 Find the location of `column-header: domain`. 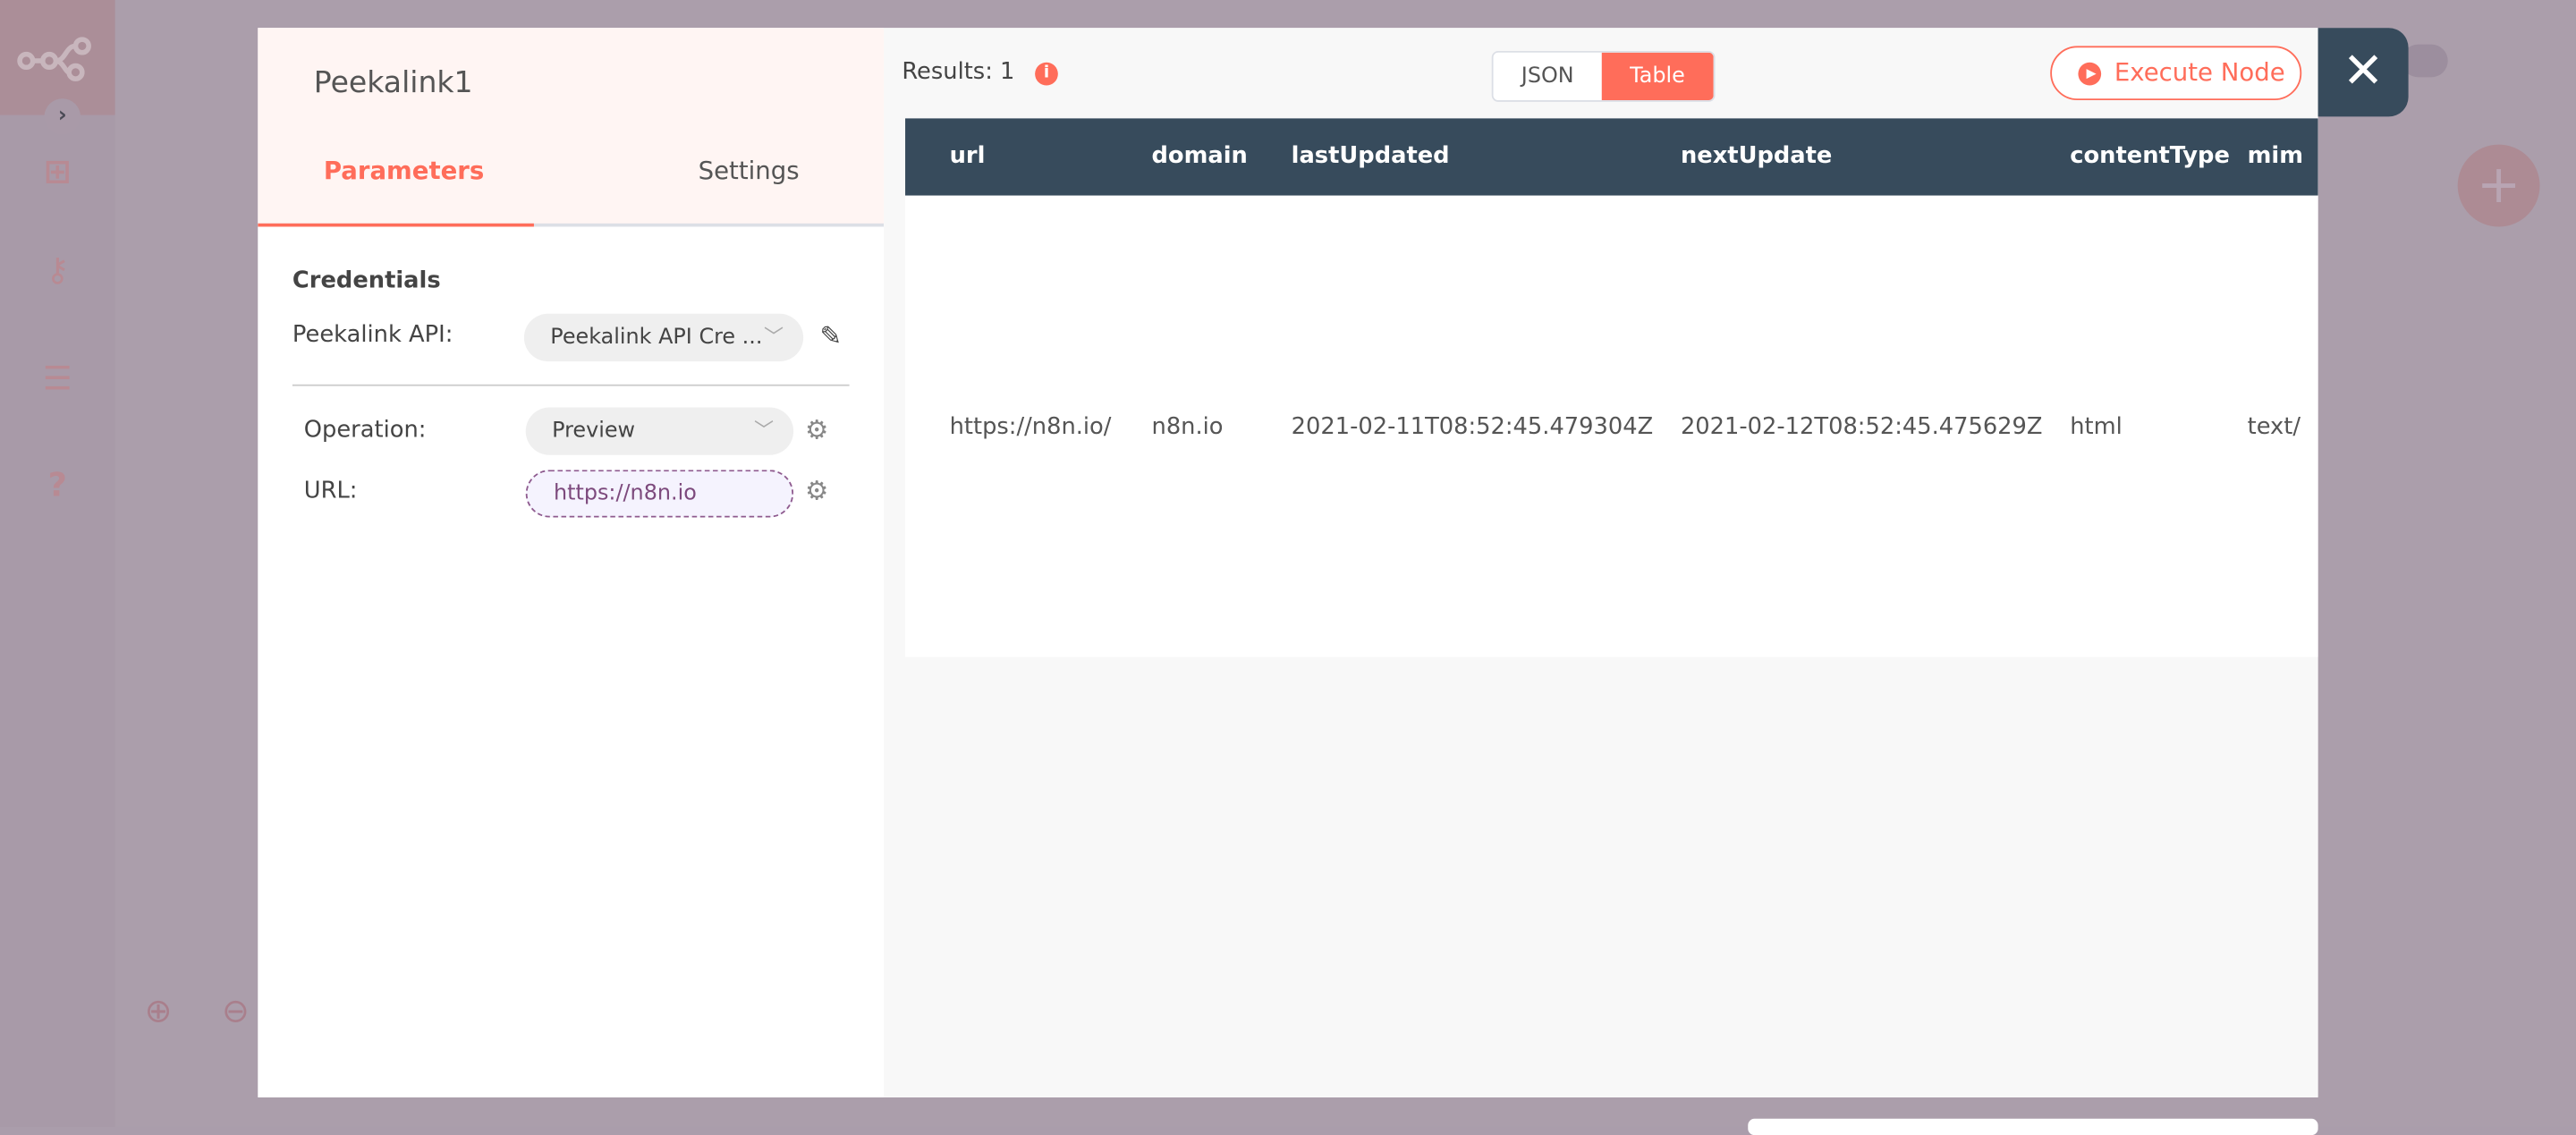

column-header: domain is located at coordinates (1199, 156).